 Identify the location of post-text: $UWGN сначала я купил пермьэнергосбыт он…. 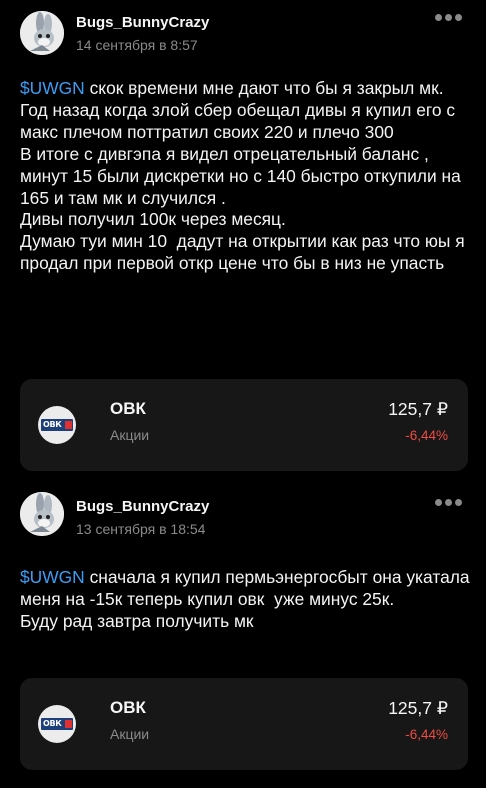
(245, 600).